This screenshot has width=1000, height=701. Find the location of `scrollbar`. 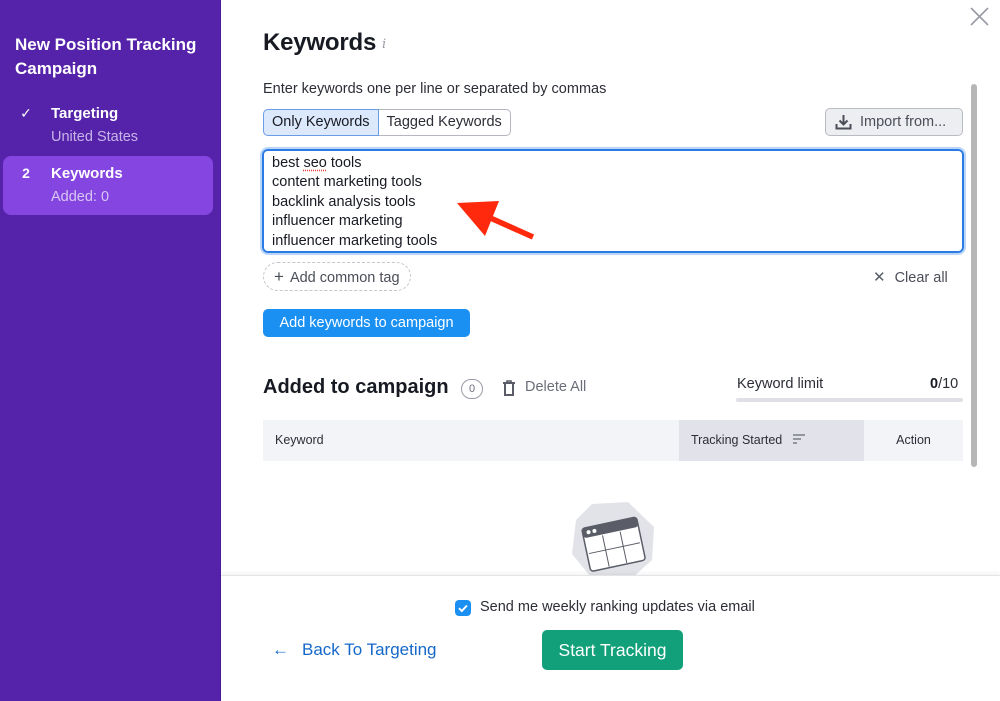

scrollbar is located at coordinates (974, 275).